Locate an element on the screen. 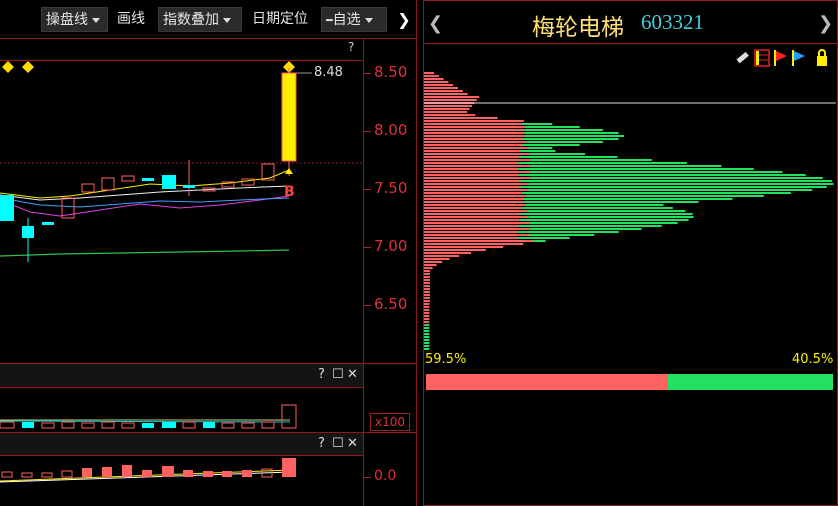  volume-close-button: ✕ is located at coordinates (352, 374).